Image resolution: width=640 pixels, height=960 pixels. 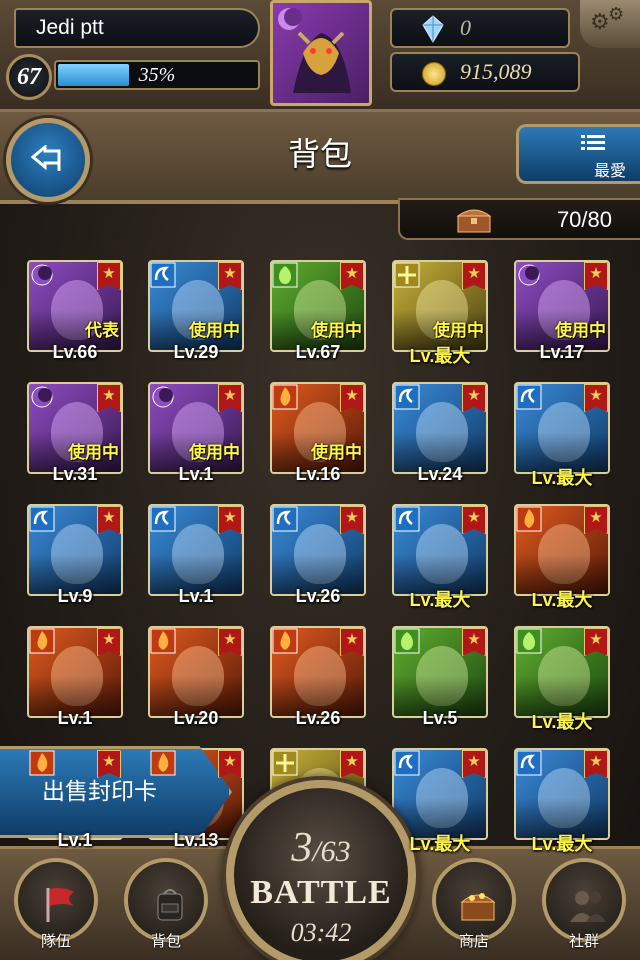 What do you see at coordinates (214, 331) in the screenshot?
I see `card-status: 使用中` at bounding box center [214, 331].